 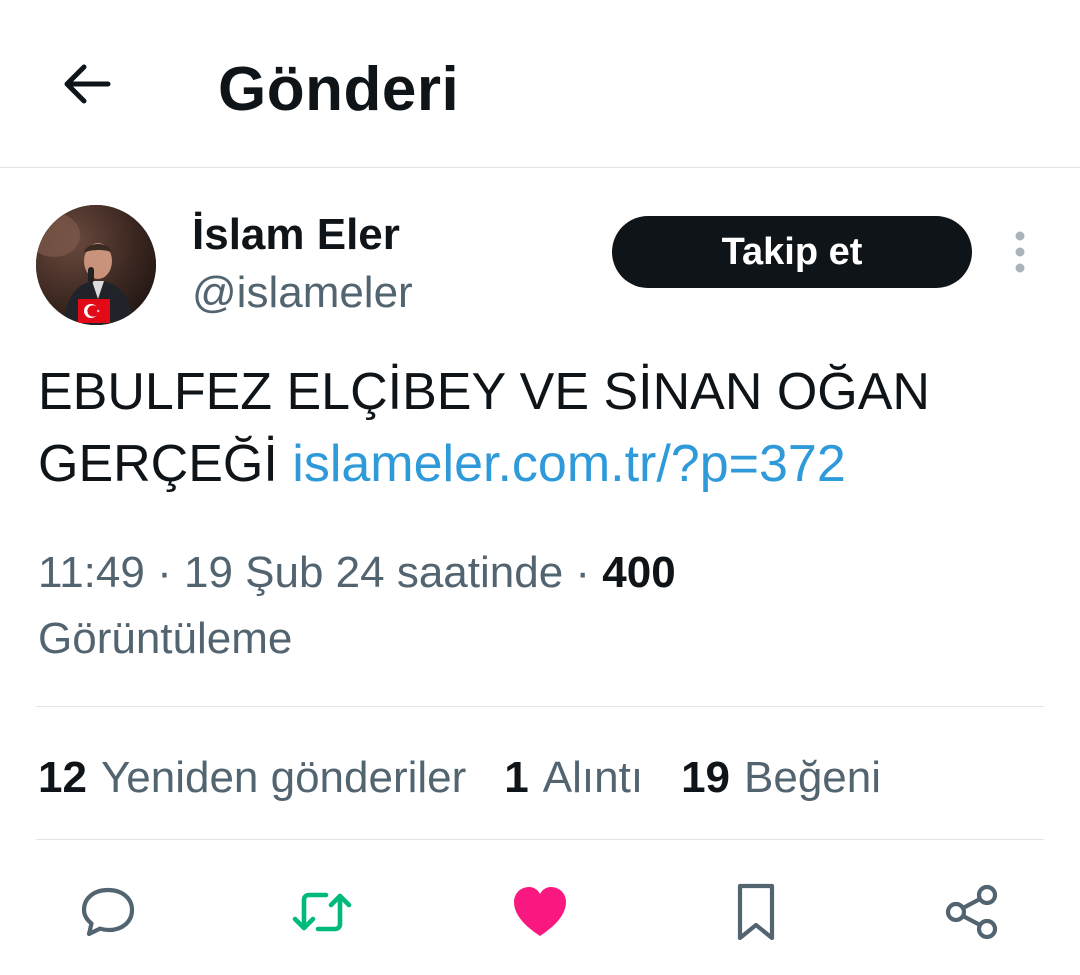 I want to click on retweet-icon, so click(x=322, y=912).